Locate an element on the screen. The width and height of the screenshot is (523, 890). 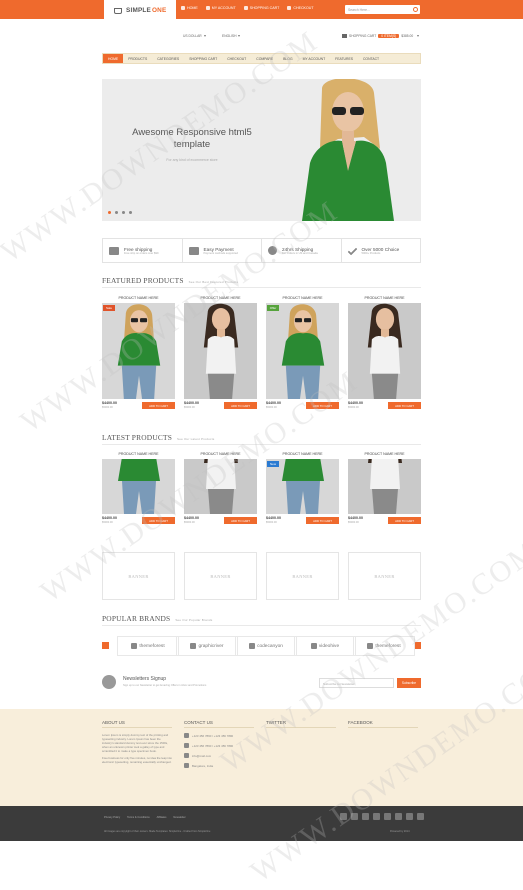
facebook-icon is located at coordinates (343, 816).